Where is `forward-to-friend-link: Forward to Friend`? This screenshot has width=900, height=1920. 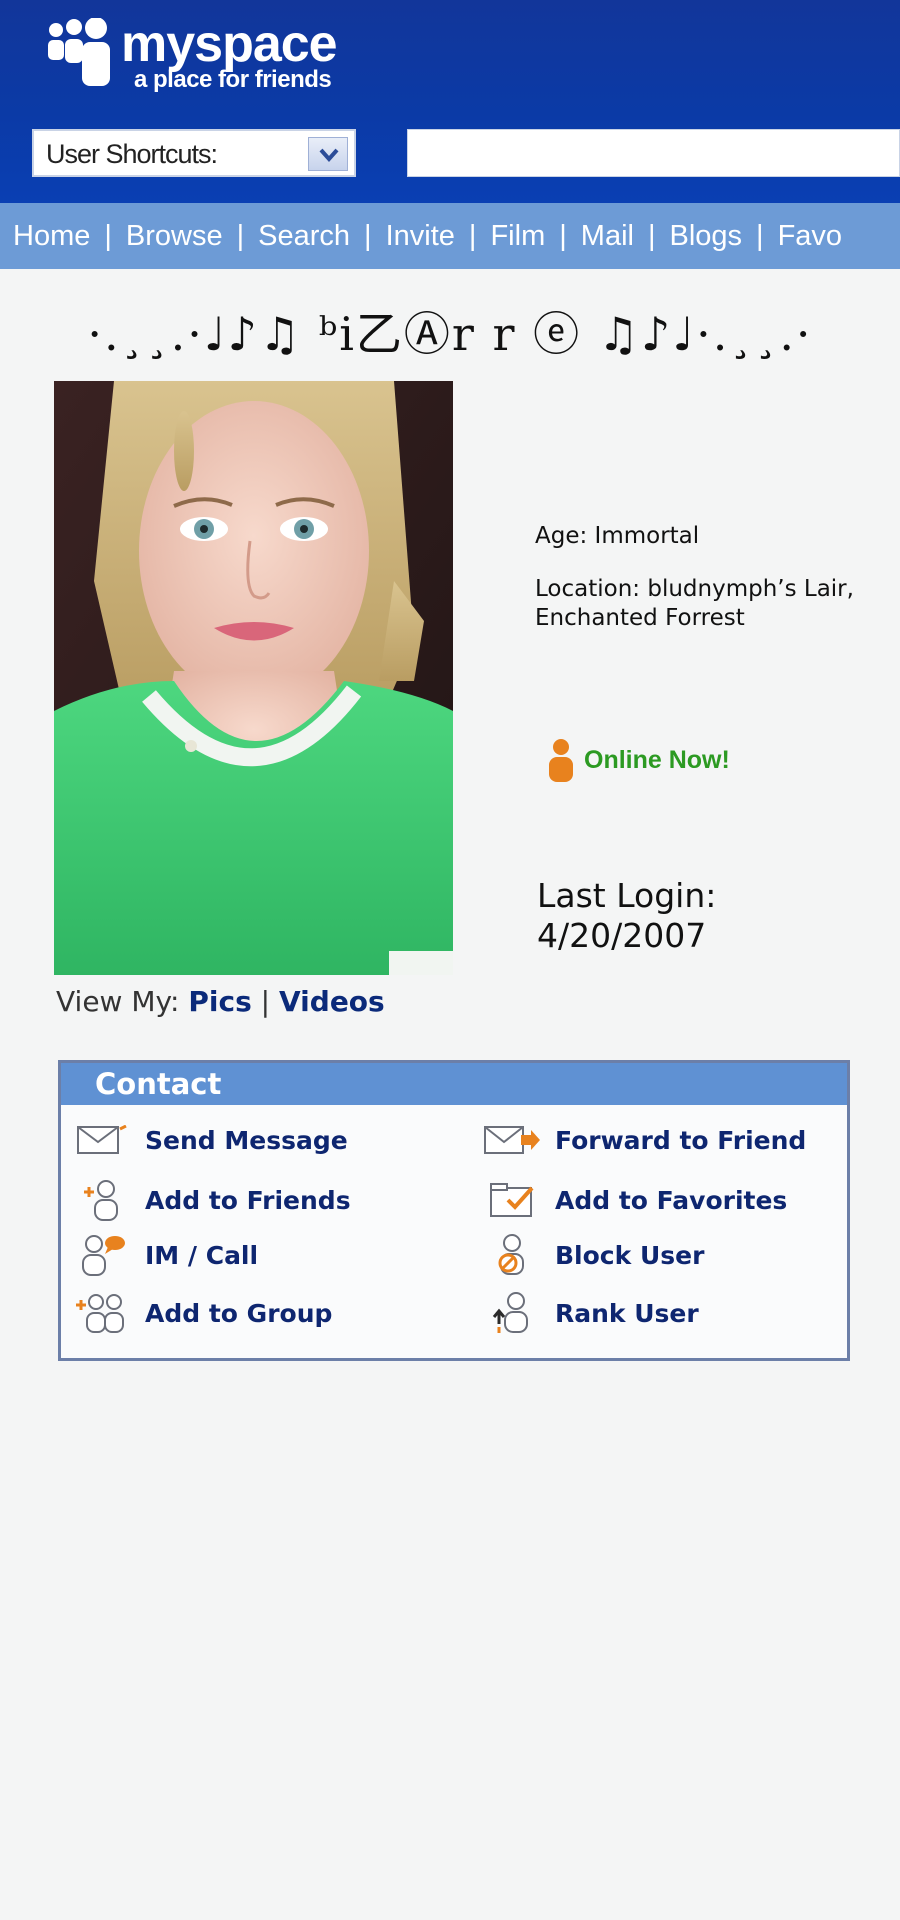
forward-to-friend-link: Forward to Friend is located at coordinates (644, 1140).